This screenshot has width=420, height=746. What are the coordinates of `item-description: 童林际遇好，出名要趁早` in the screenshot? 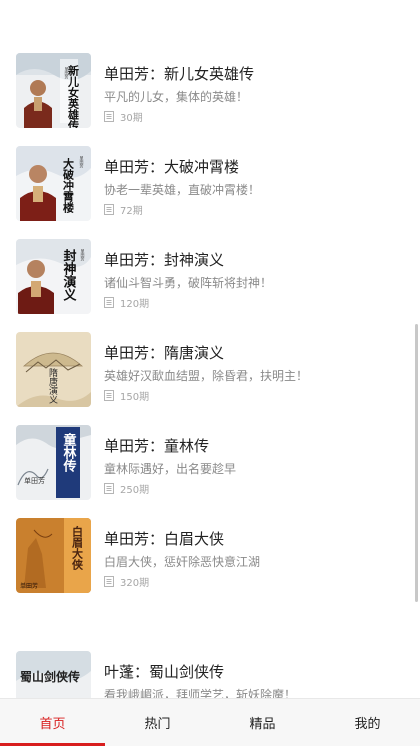 It's located at (170, 469).